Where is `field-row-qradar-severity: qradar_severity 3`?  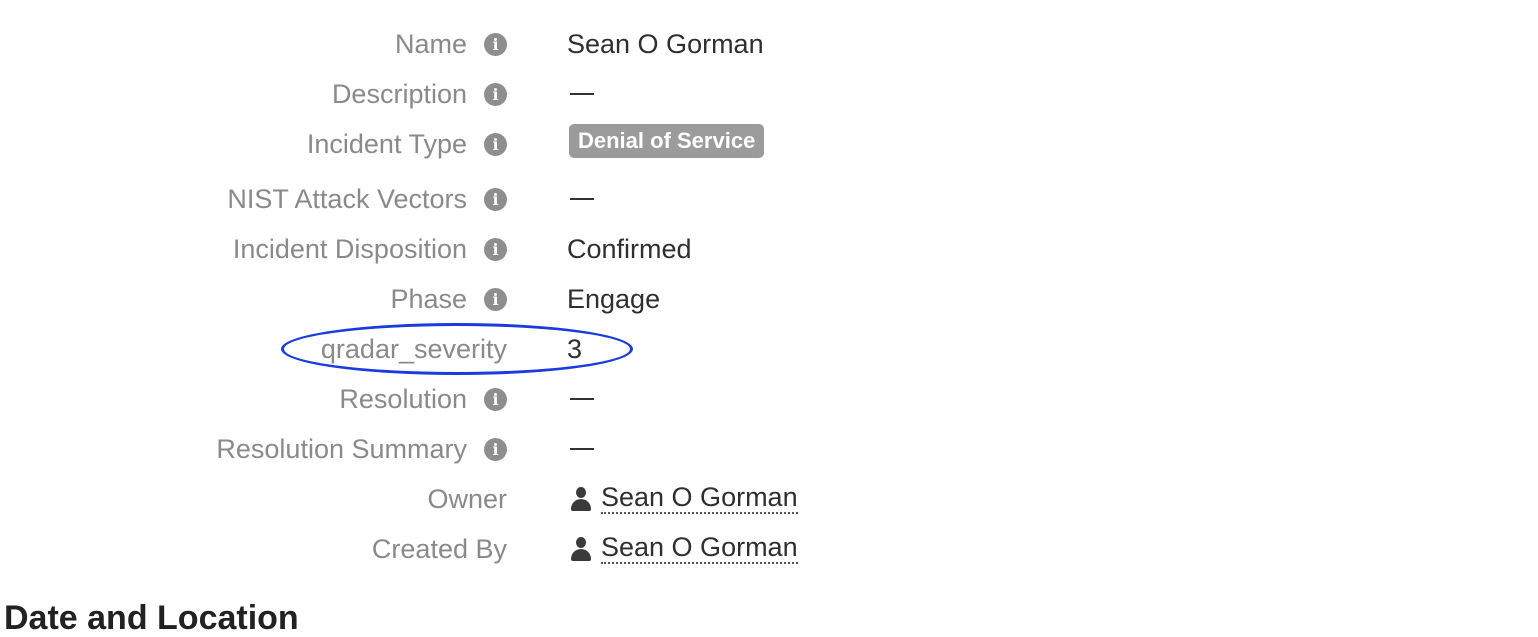
field-row-qradar-severity: qradar_severity 3 is located at coordinates (769, 349).